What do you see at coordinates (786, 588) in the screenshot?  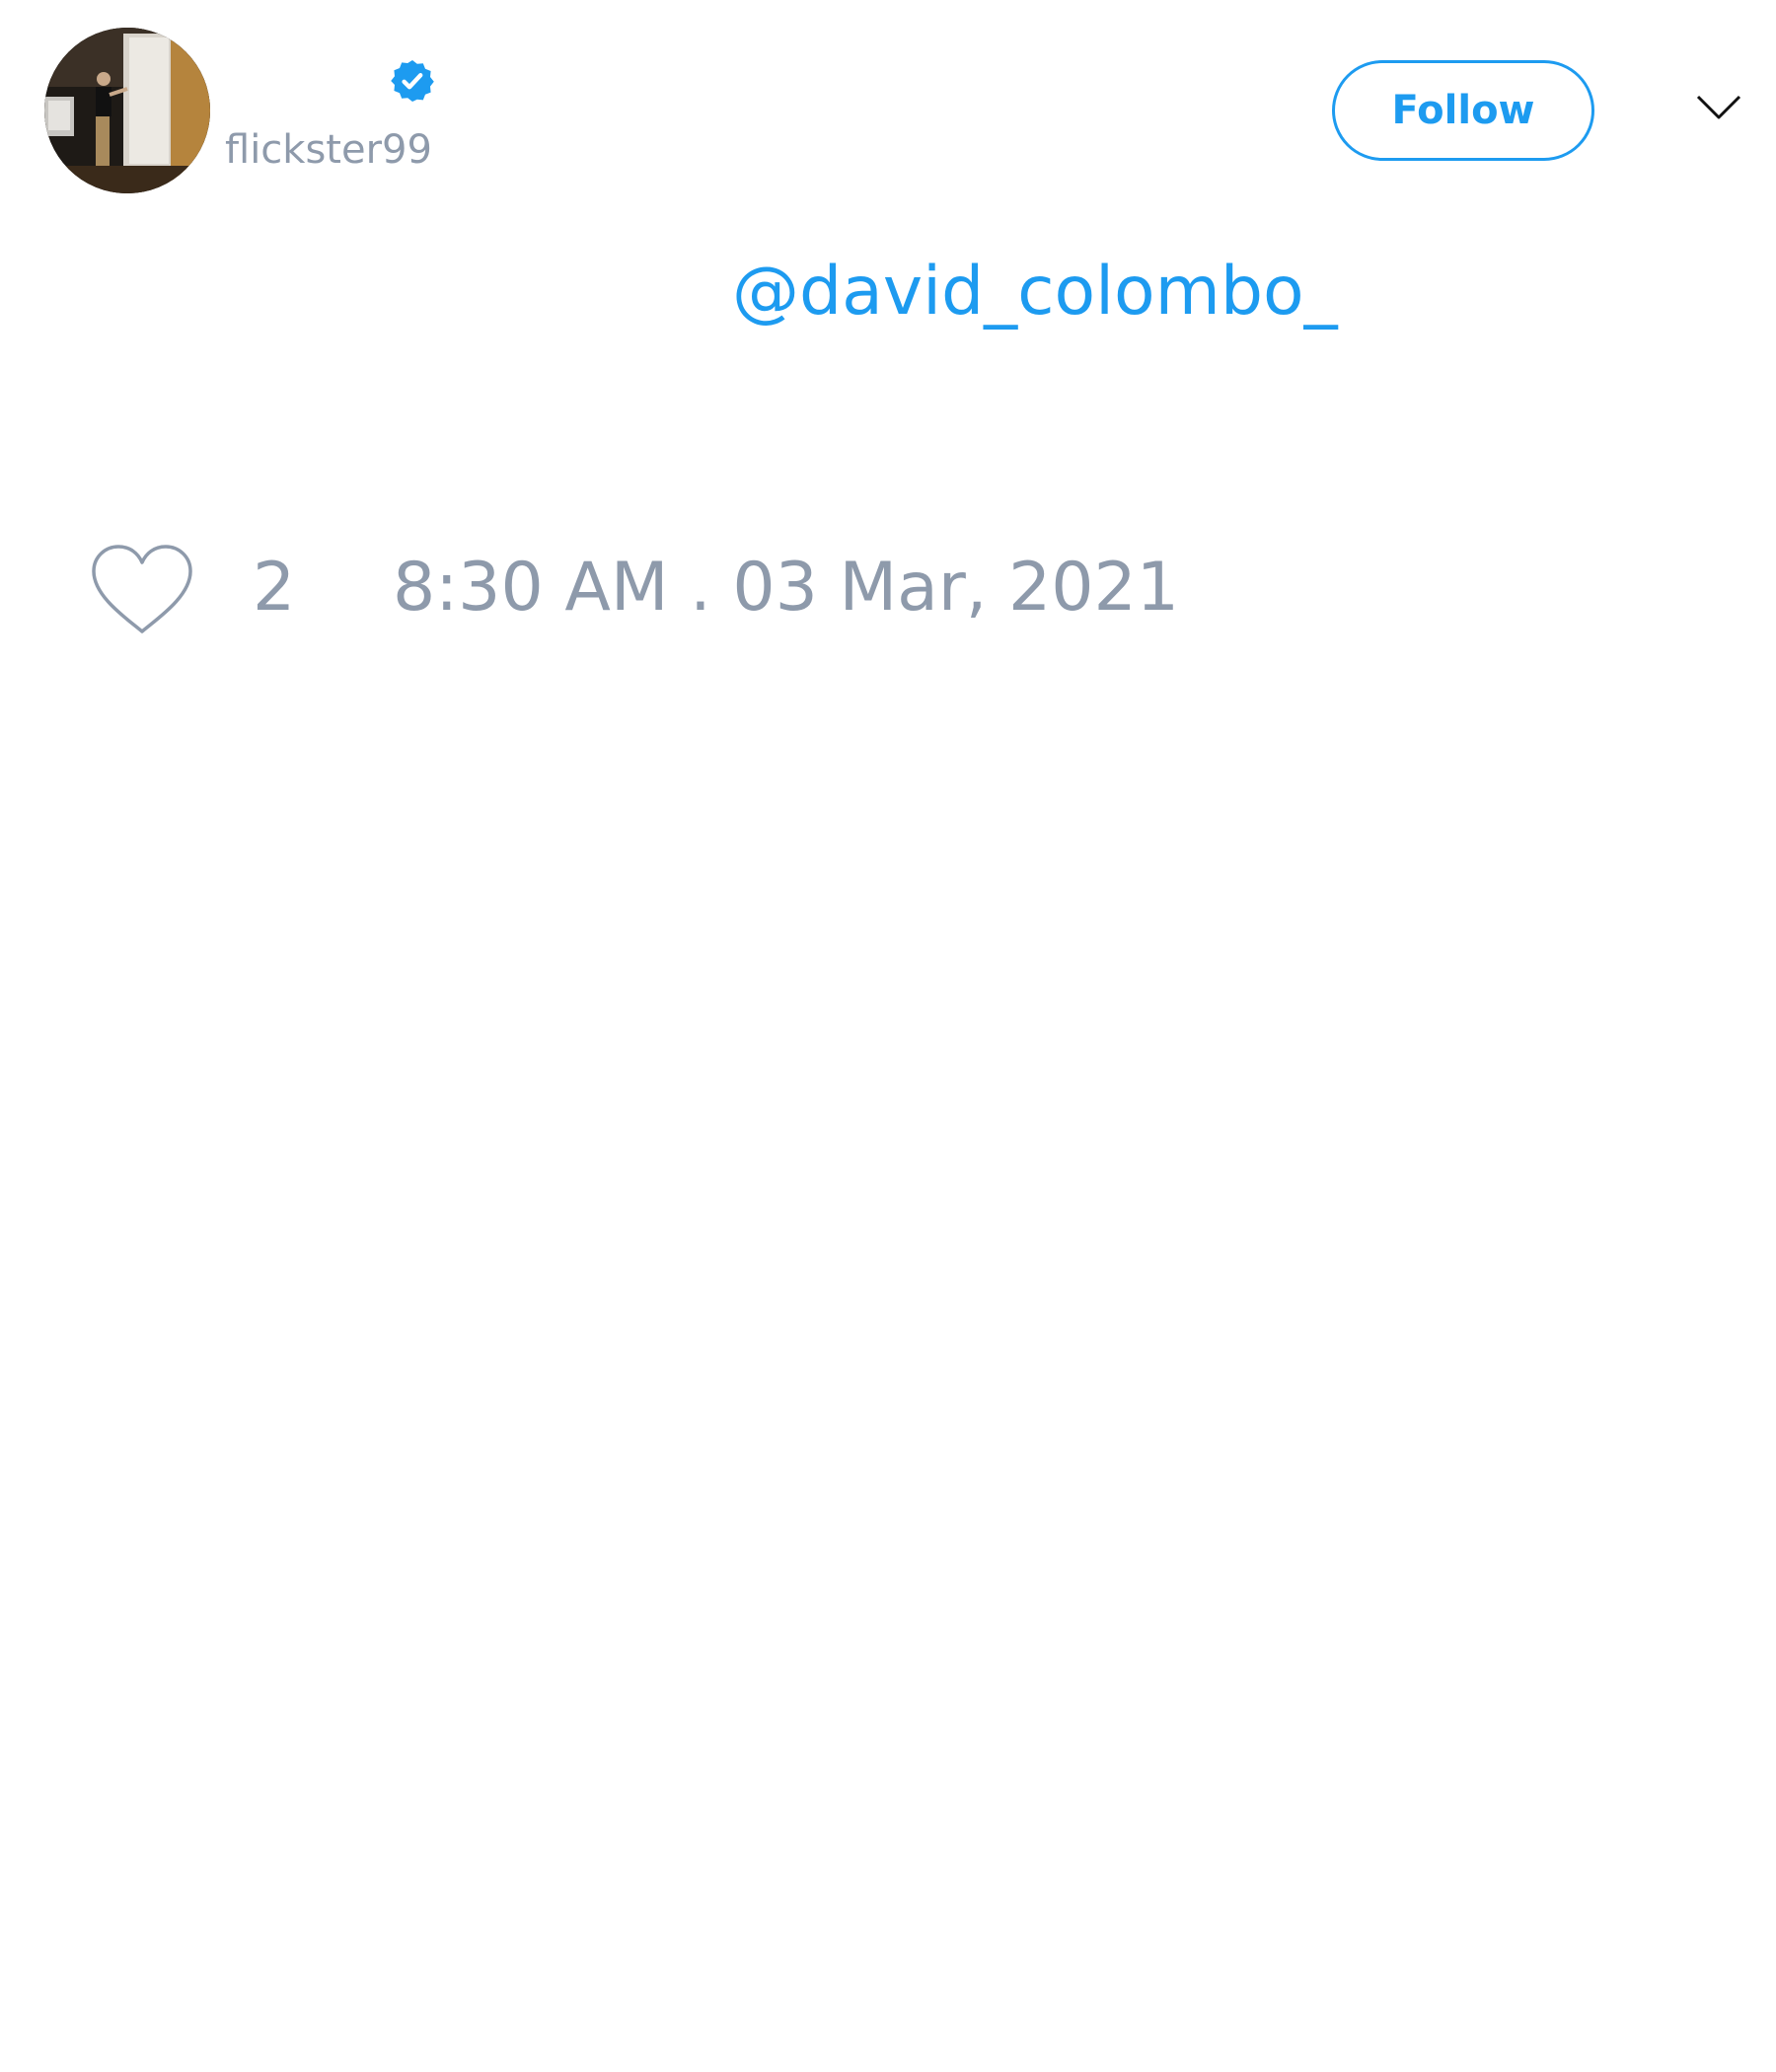 I see `tweet-timestamp: 8:30 AM . 03 Mar, 2021` at bounding box center [786, 588].